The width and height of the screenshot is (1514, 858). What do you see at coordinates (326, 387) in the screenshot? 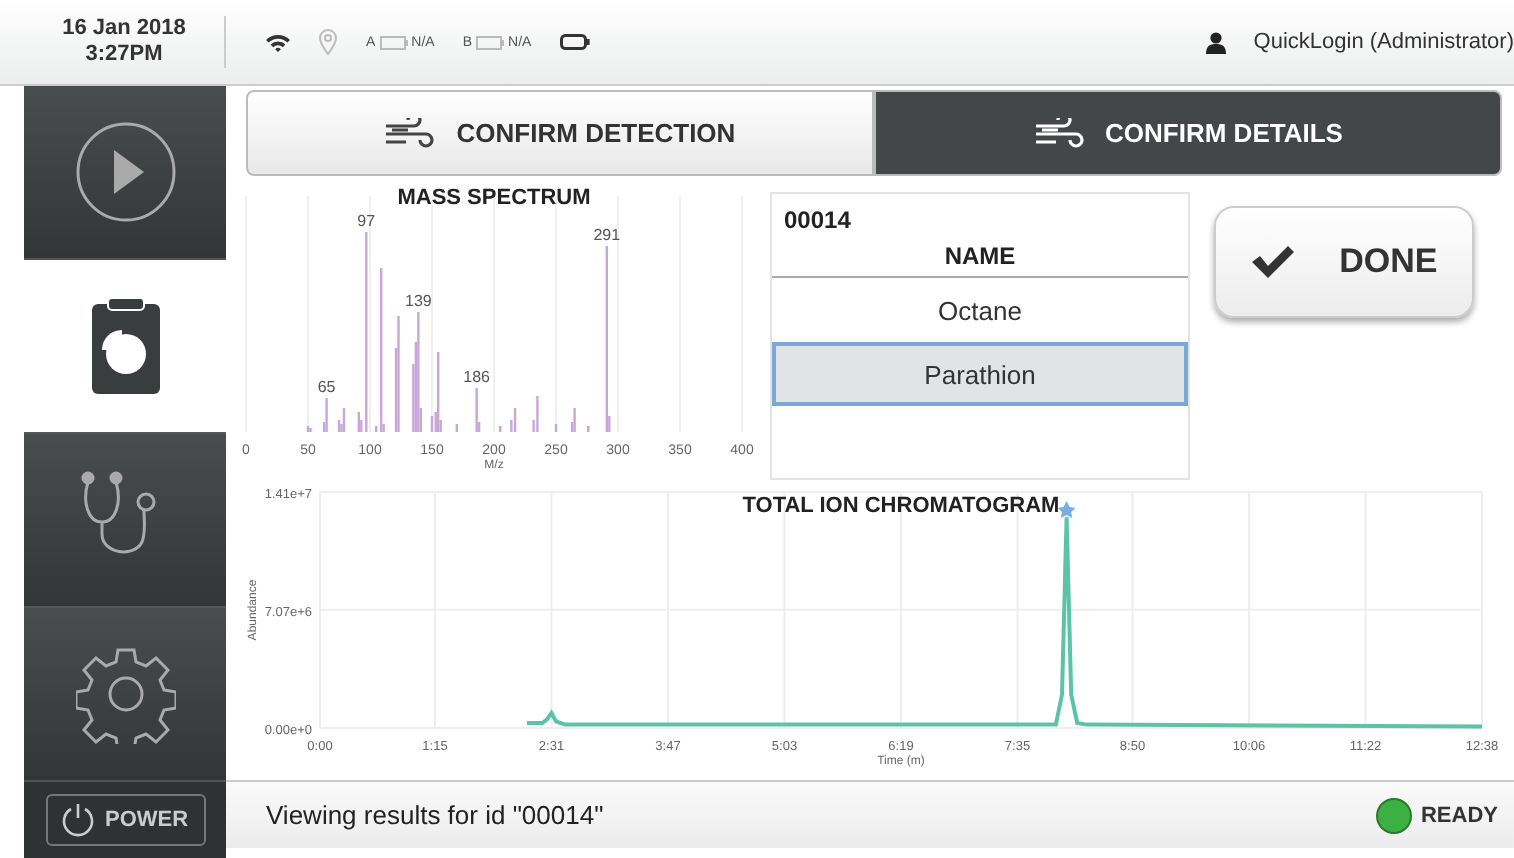
I see `peak-label: 65` at bounding box center [326, 387].